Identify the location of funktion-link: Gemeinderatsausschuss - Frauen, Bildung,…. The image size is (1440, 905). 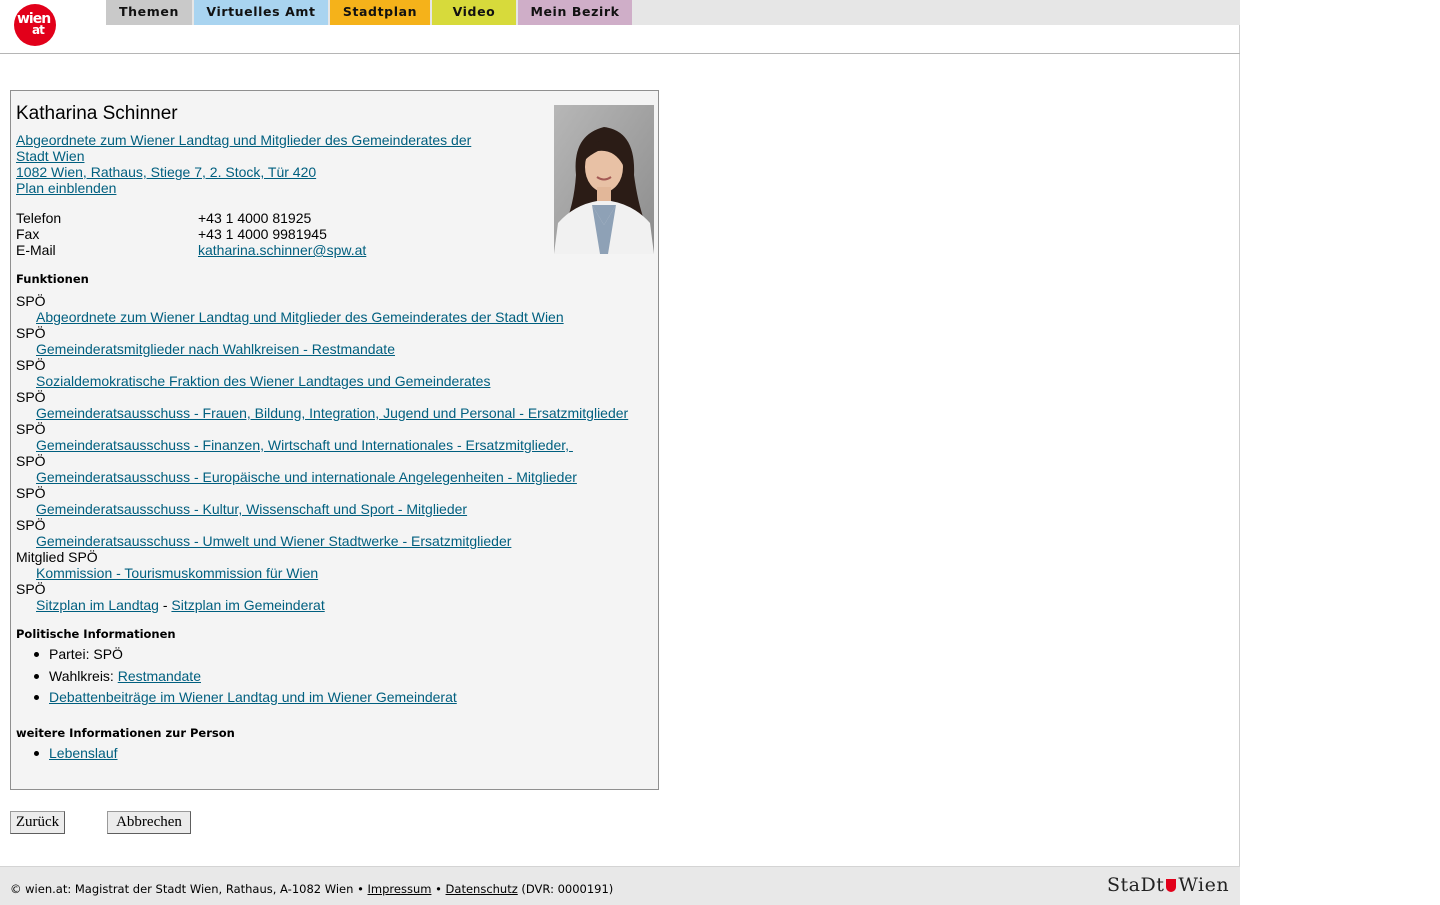
(332, 413).